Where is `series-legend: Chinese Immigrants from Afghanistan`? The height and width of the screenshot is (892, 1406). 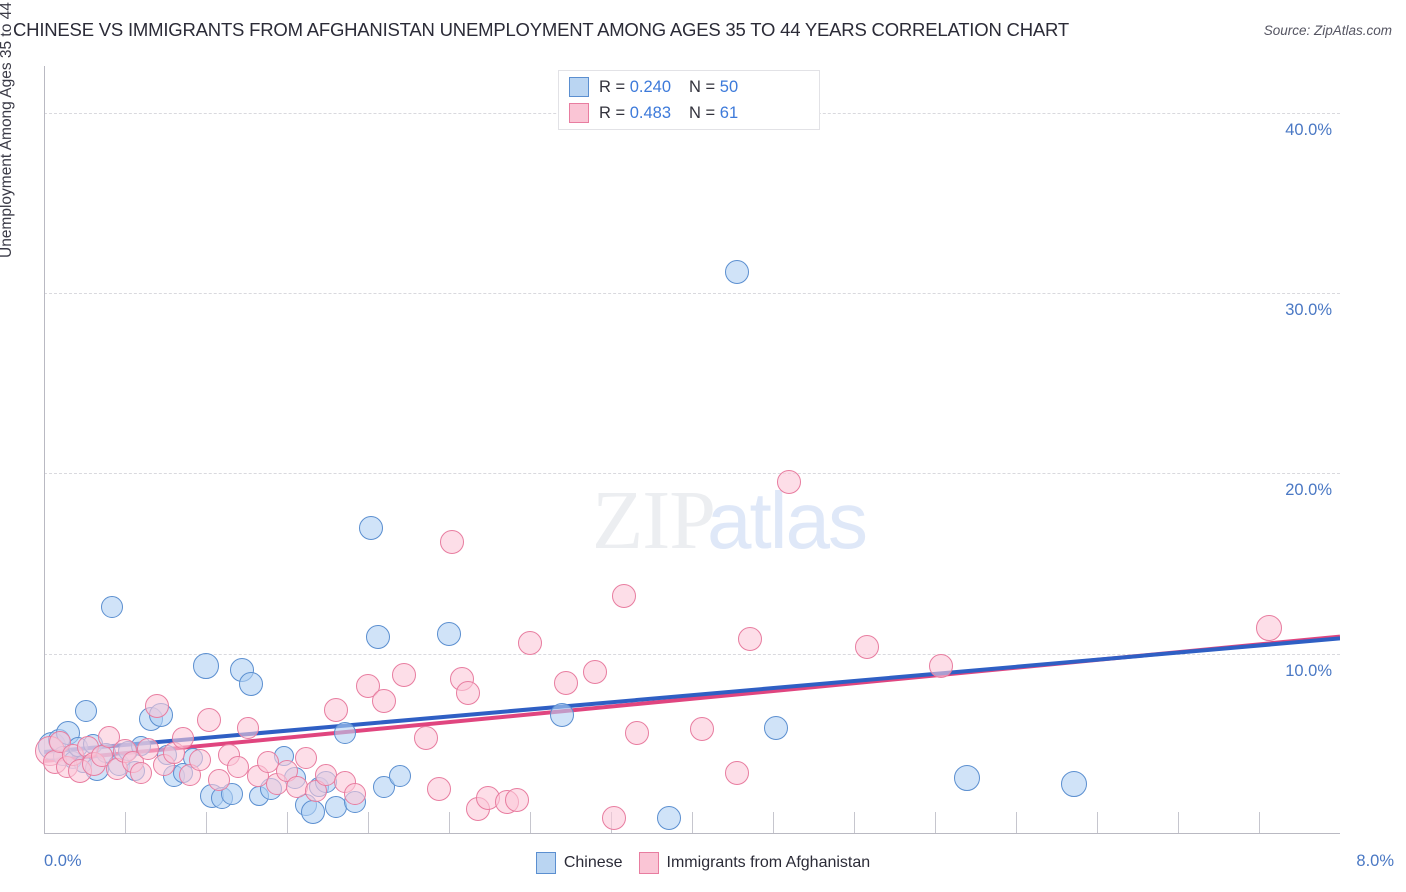 series-legend: Chinese Immigrants from Afghanistan is located at coordinates (703, 863).